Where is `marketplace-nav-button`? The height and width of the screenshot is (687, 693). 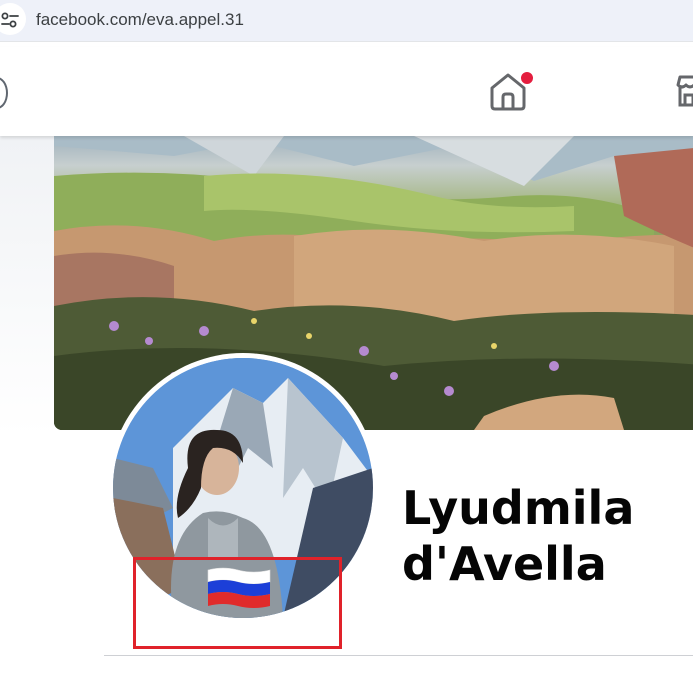 marketplace-nav-button is located at coordinates (682, 91).